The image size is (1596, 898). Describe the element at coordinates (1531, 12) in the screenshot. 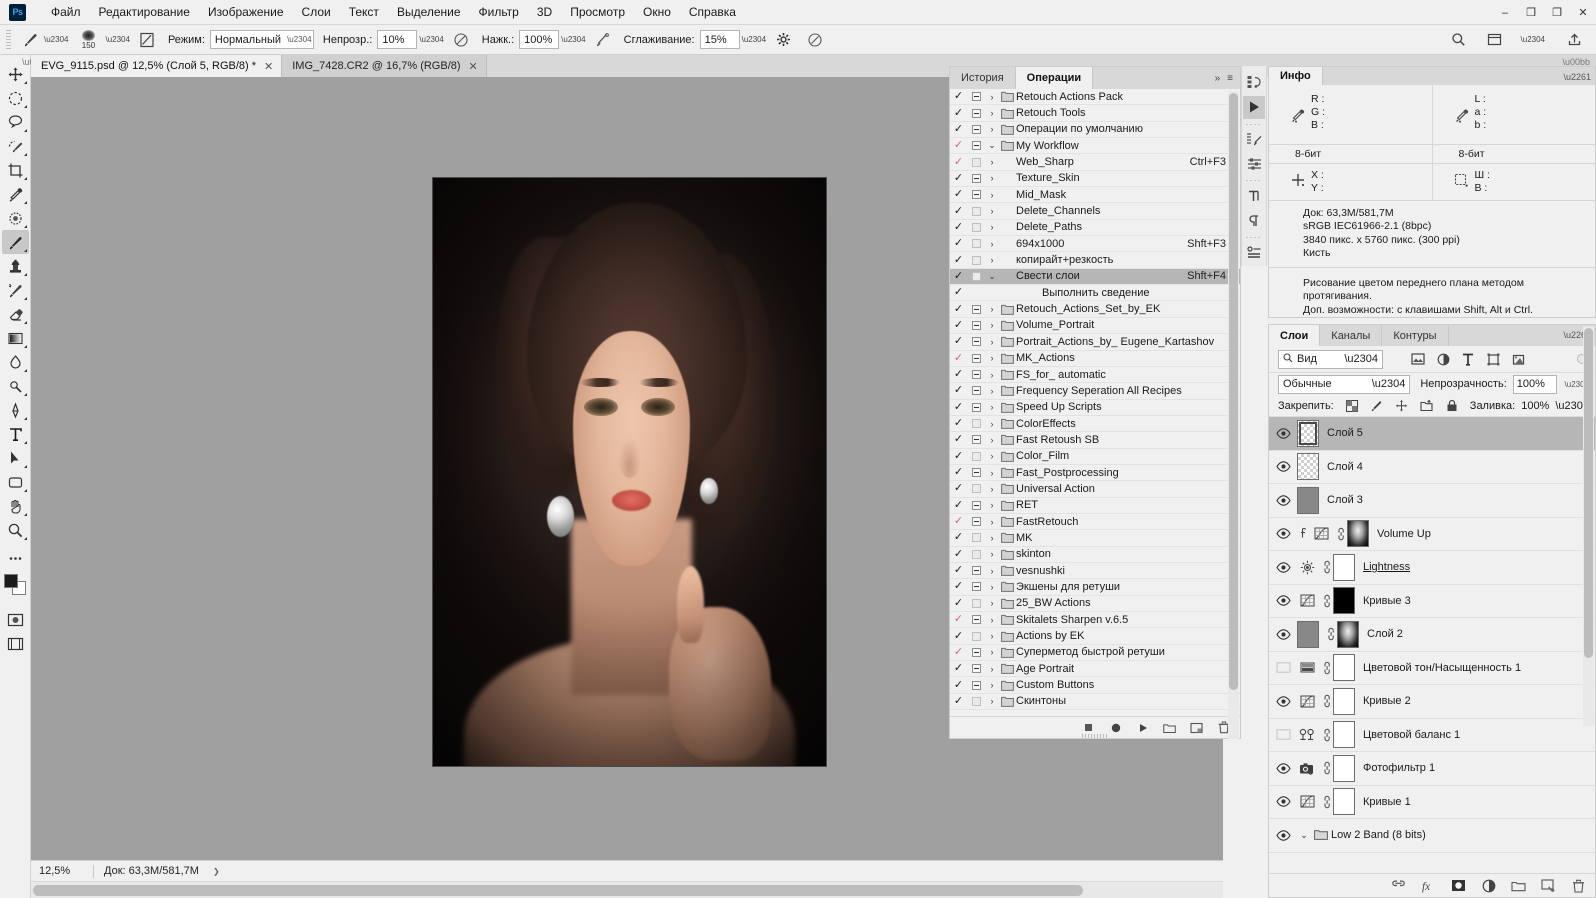

I see `restore-button: ❒` at that location.